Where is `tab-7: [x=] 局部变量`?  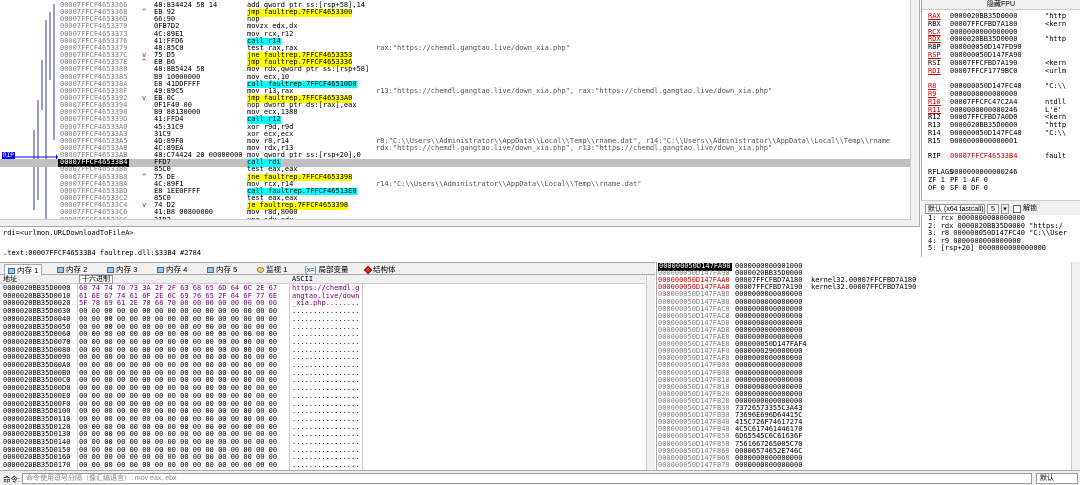
tab-7: [x=] 局部变量 is located at coordinates (326, 269).